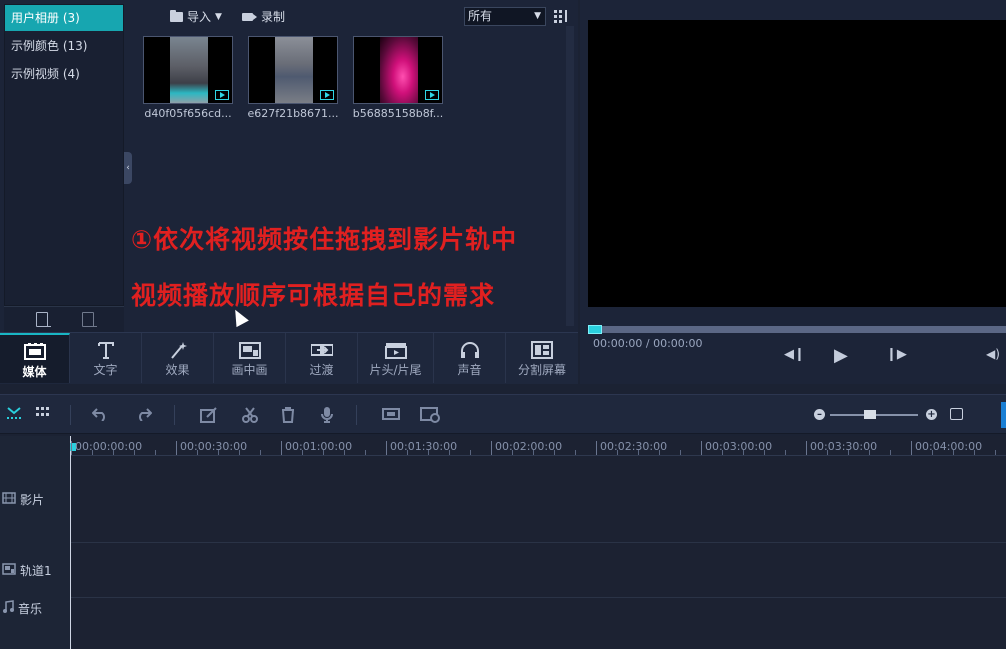 This screenshot has height=649, width=1006. Describe the element at coordinates (35, 358) in the screenshot. I see `tab-media: 媒体` at that location.